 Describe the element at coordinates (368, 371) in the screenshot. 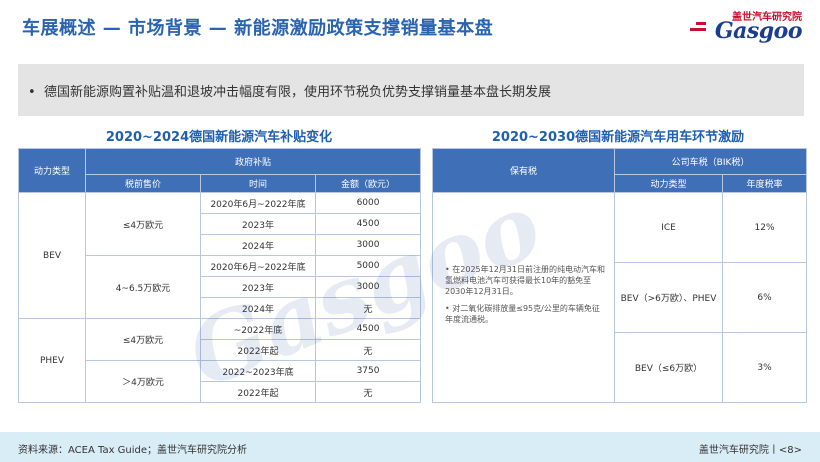

I see `amount-cell: 3750` at that location.